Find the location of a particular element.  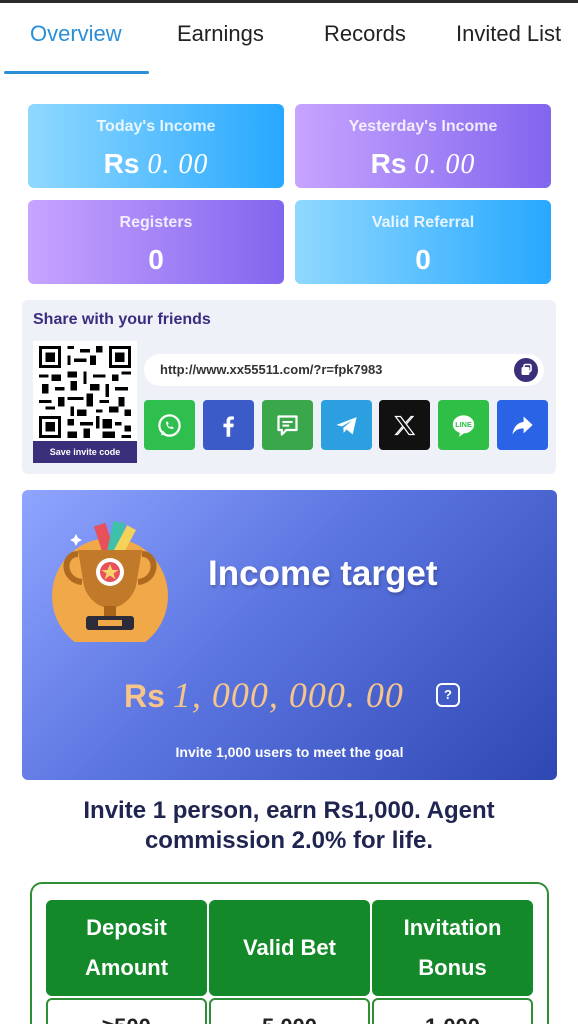

telegram-icon is located at coordinates (346, 426).